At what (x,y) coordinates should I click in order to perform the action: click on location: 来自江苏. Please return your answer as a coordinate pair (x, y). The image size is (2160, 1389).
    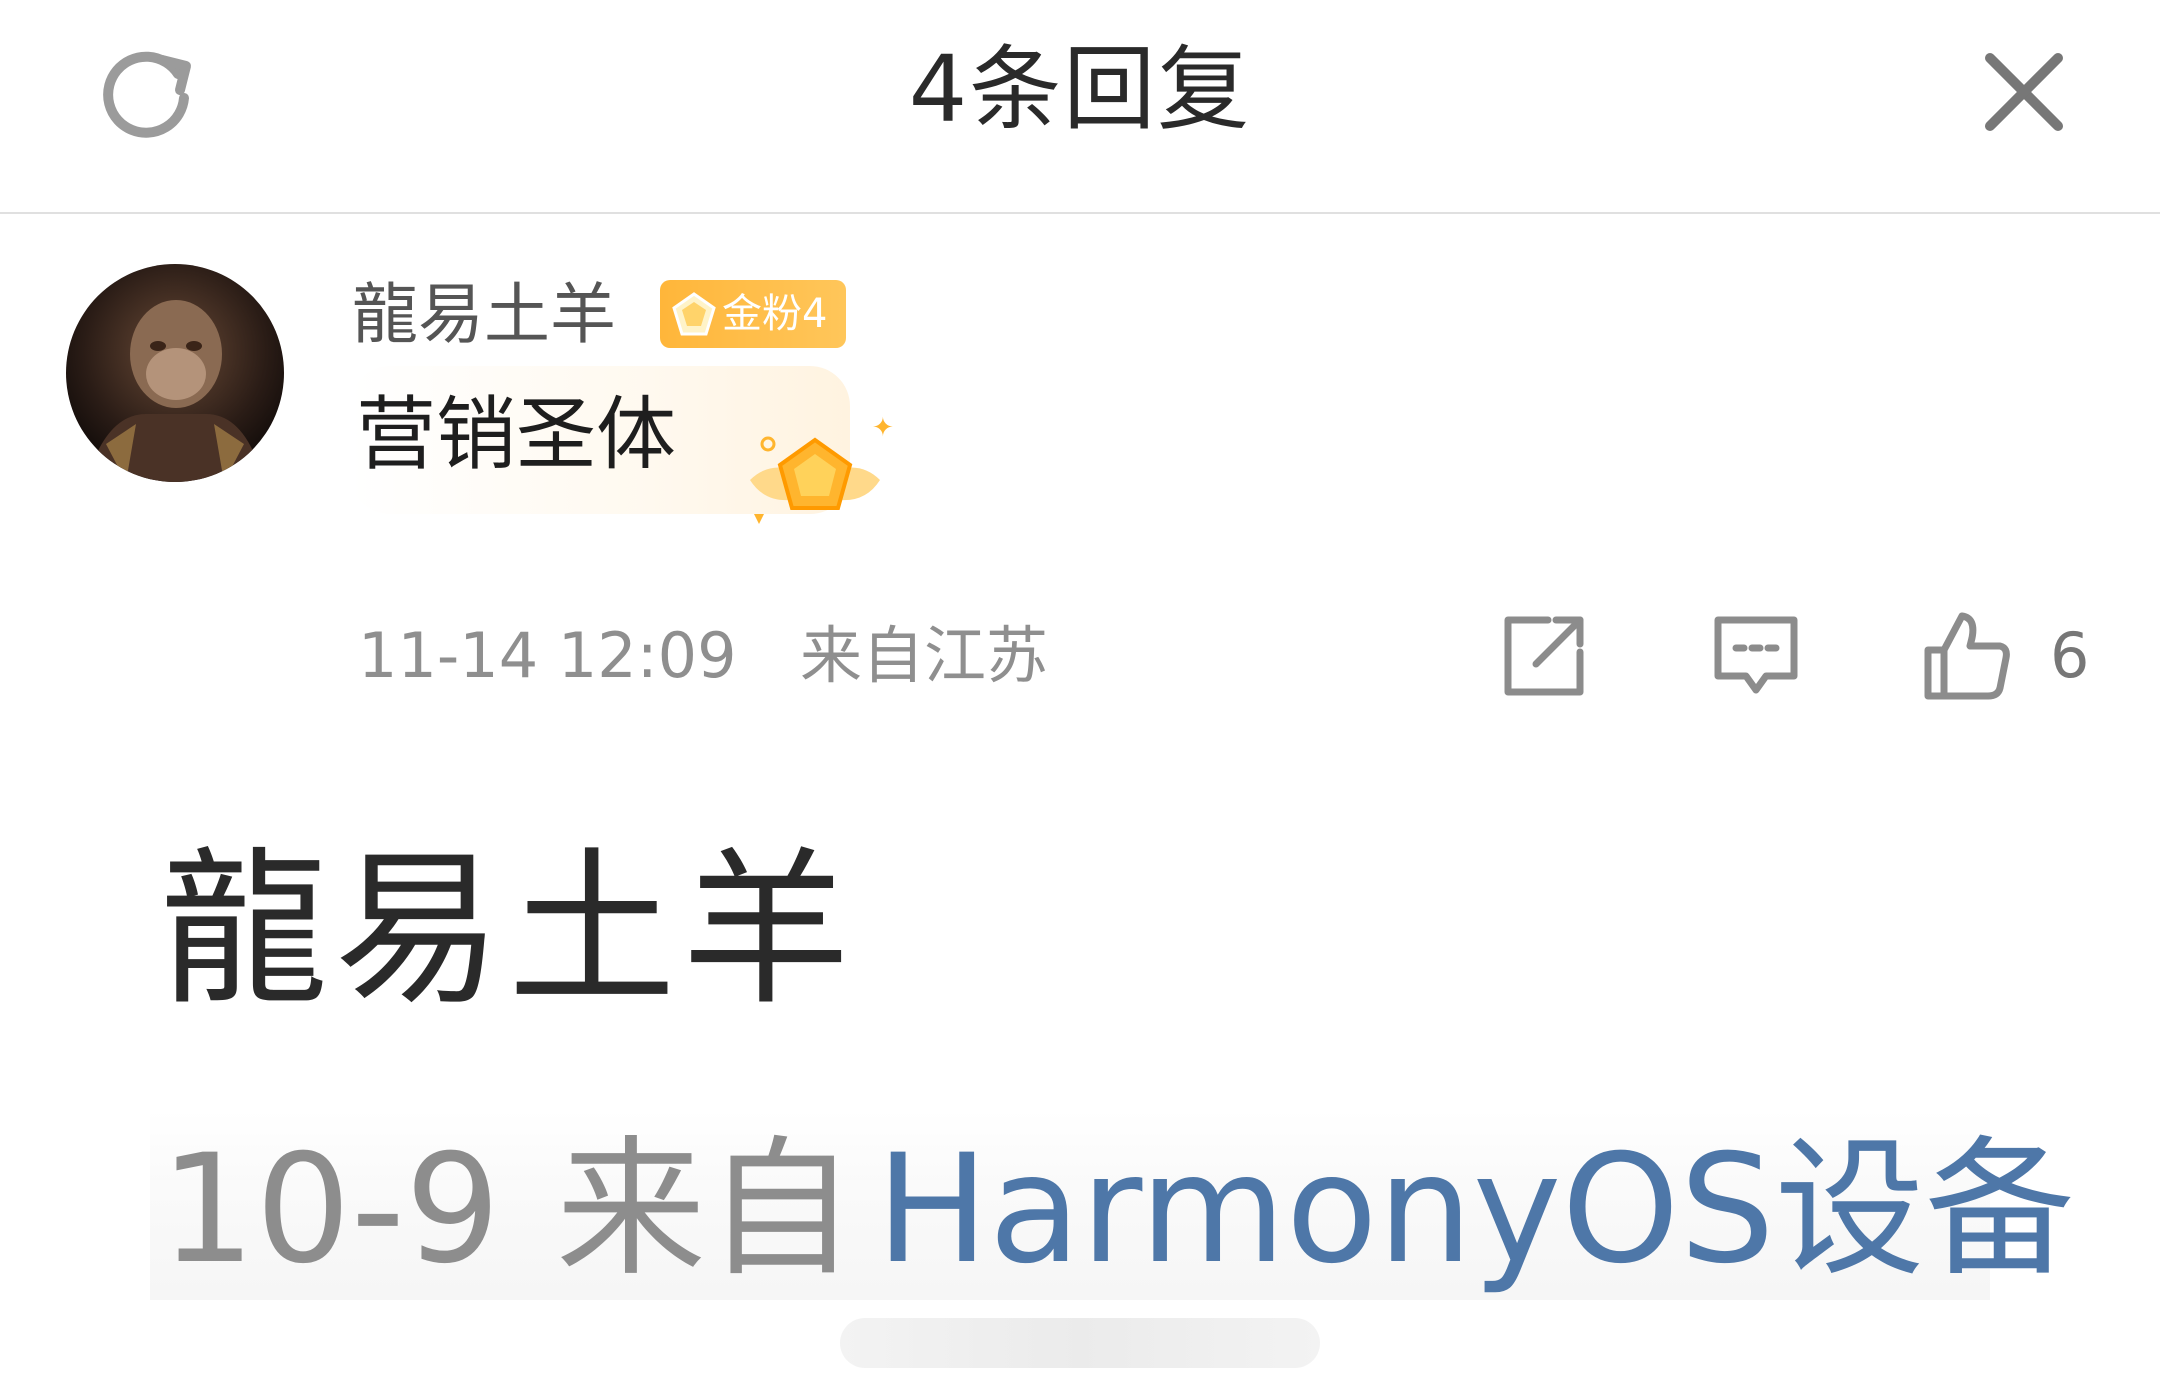
    Looking at the image, I should click on (923, 655).